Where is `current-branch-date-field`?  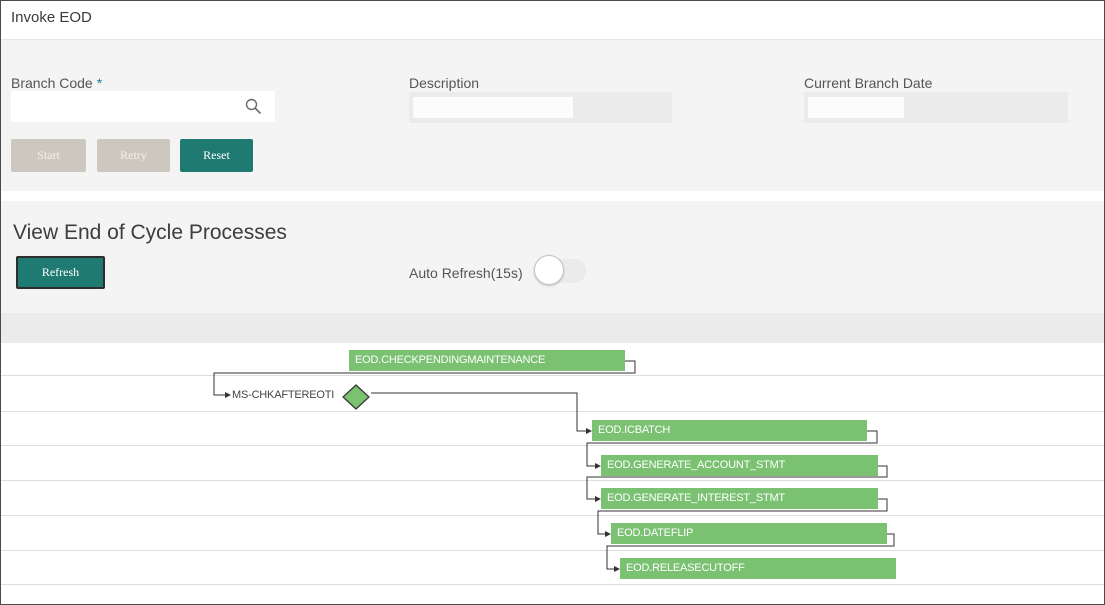 current-branch-date-field is located at coordinates (936, 107).